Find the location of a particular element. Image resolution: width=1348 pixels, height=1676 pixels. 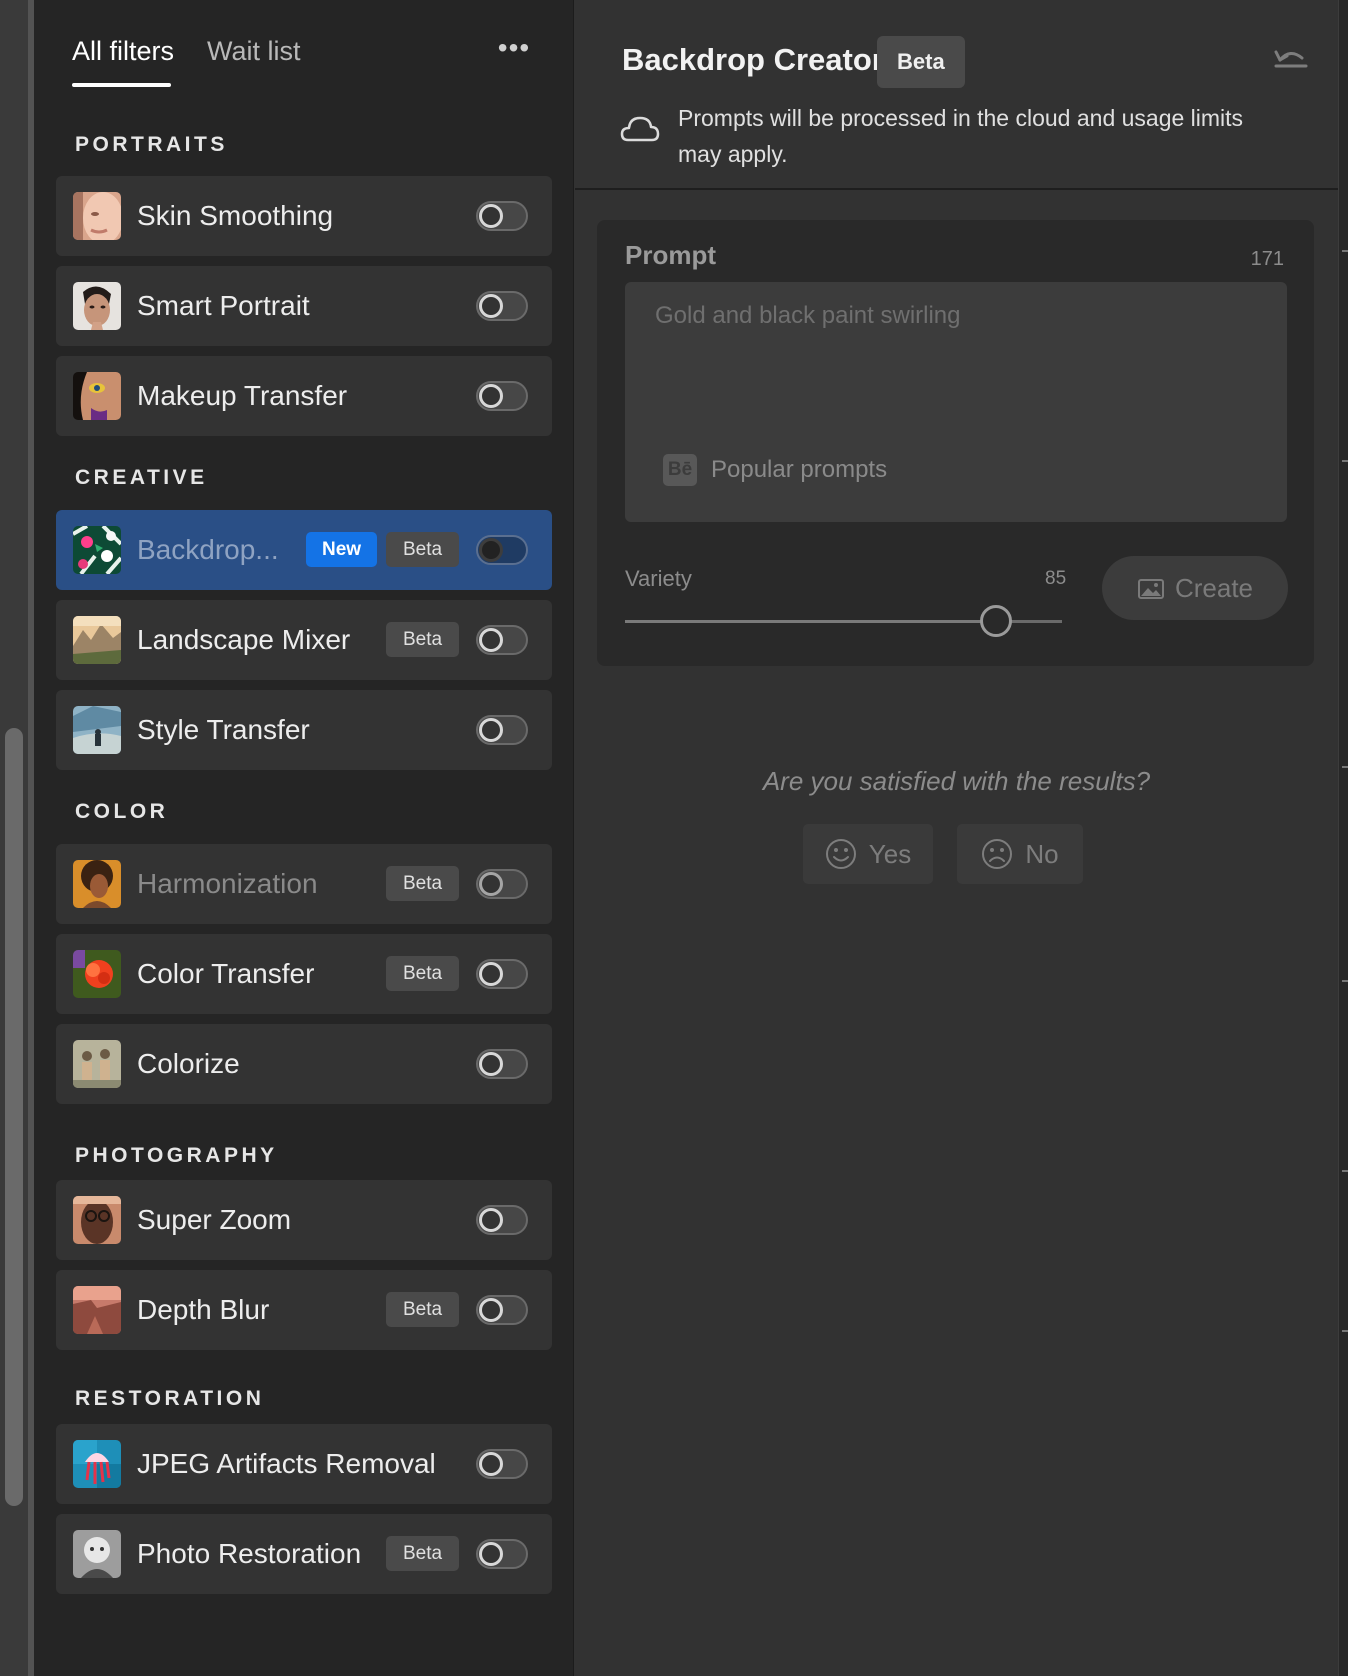

filter-depth-blur: Depth Blur Beta is located at coordinates (304, 1310).